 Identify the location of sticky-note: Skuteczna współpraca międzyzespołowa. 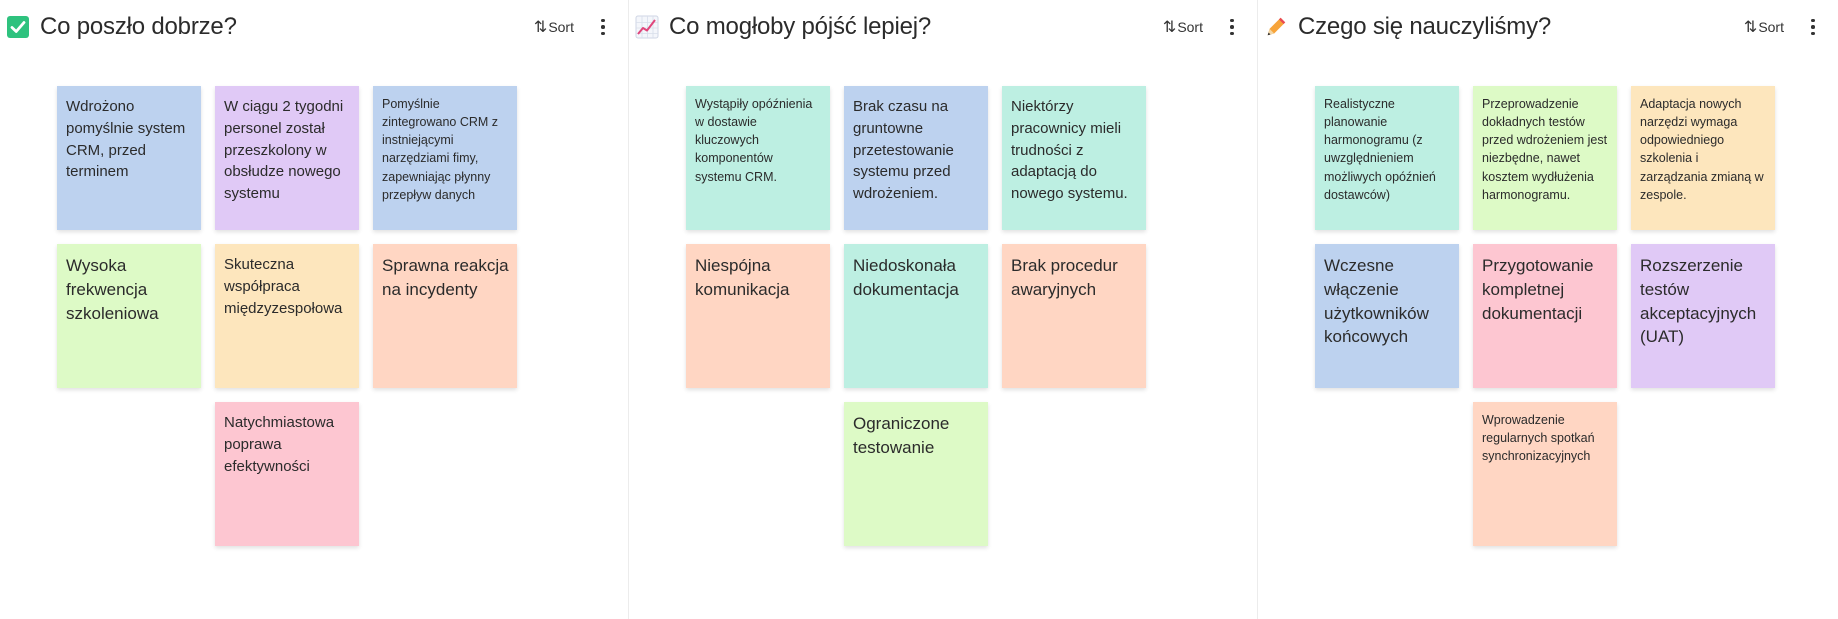
(287, 316).